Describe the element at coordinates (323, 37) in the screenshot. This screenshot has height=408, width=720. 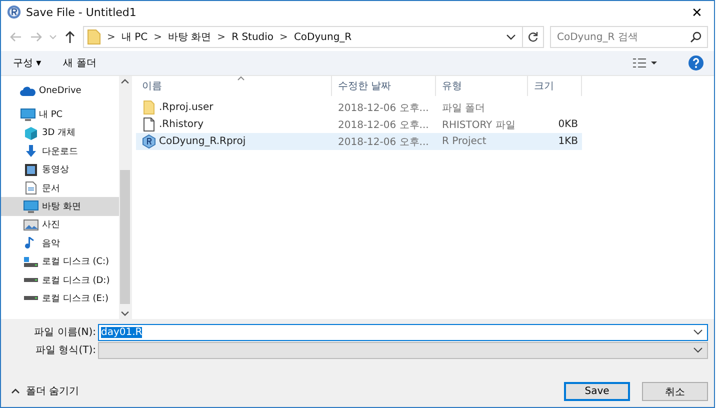
I see `breadcrumb-item: CoDyung_R` at that location.